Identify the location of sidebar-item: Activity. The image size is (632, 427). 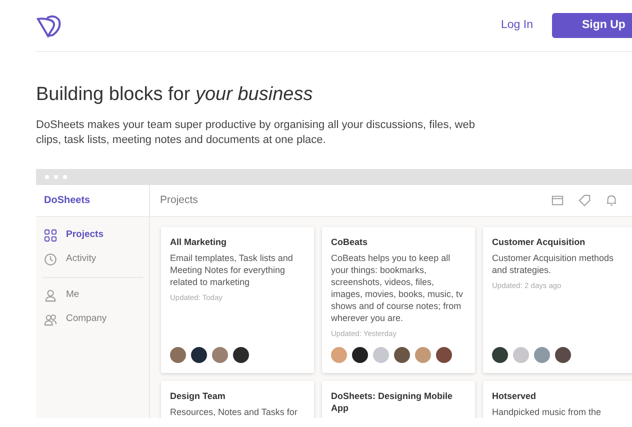
(92, 259).